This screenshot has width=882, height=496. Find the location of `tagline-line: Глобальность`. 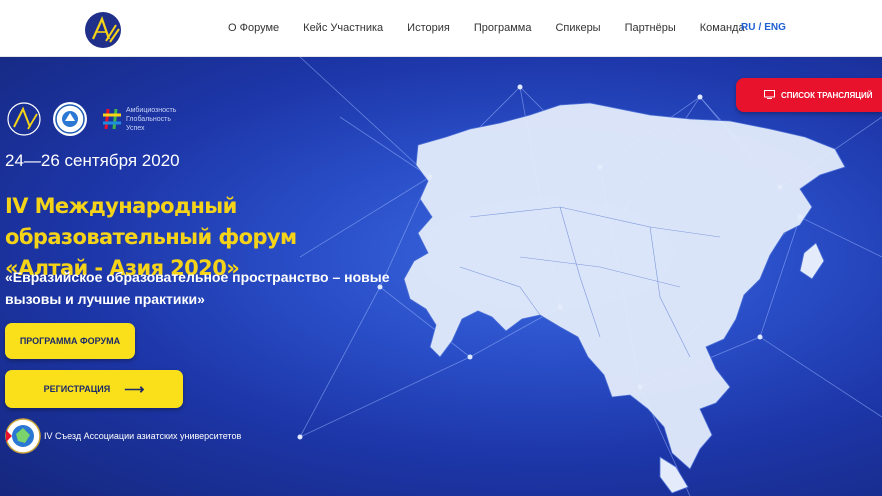

tagline-line: Глобальность is located at coordinates (149, 119).